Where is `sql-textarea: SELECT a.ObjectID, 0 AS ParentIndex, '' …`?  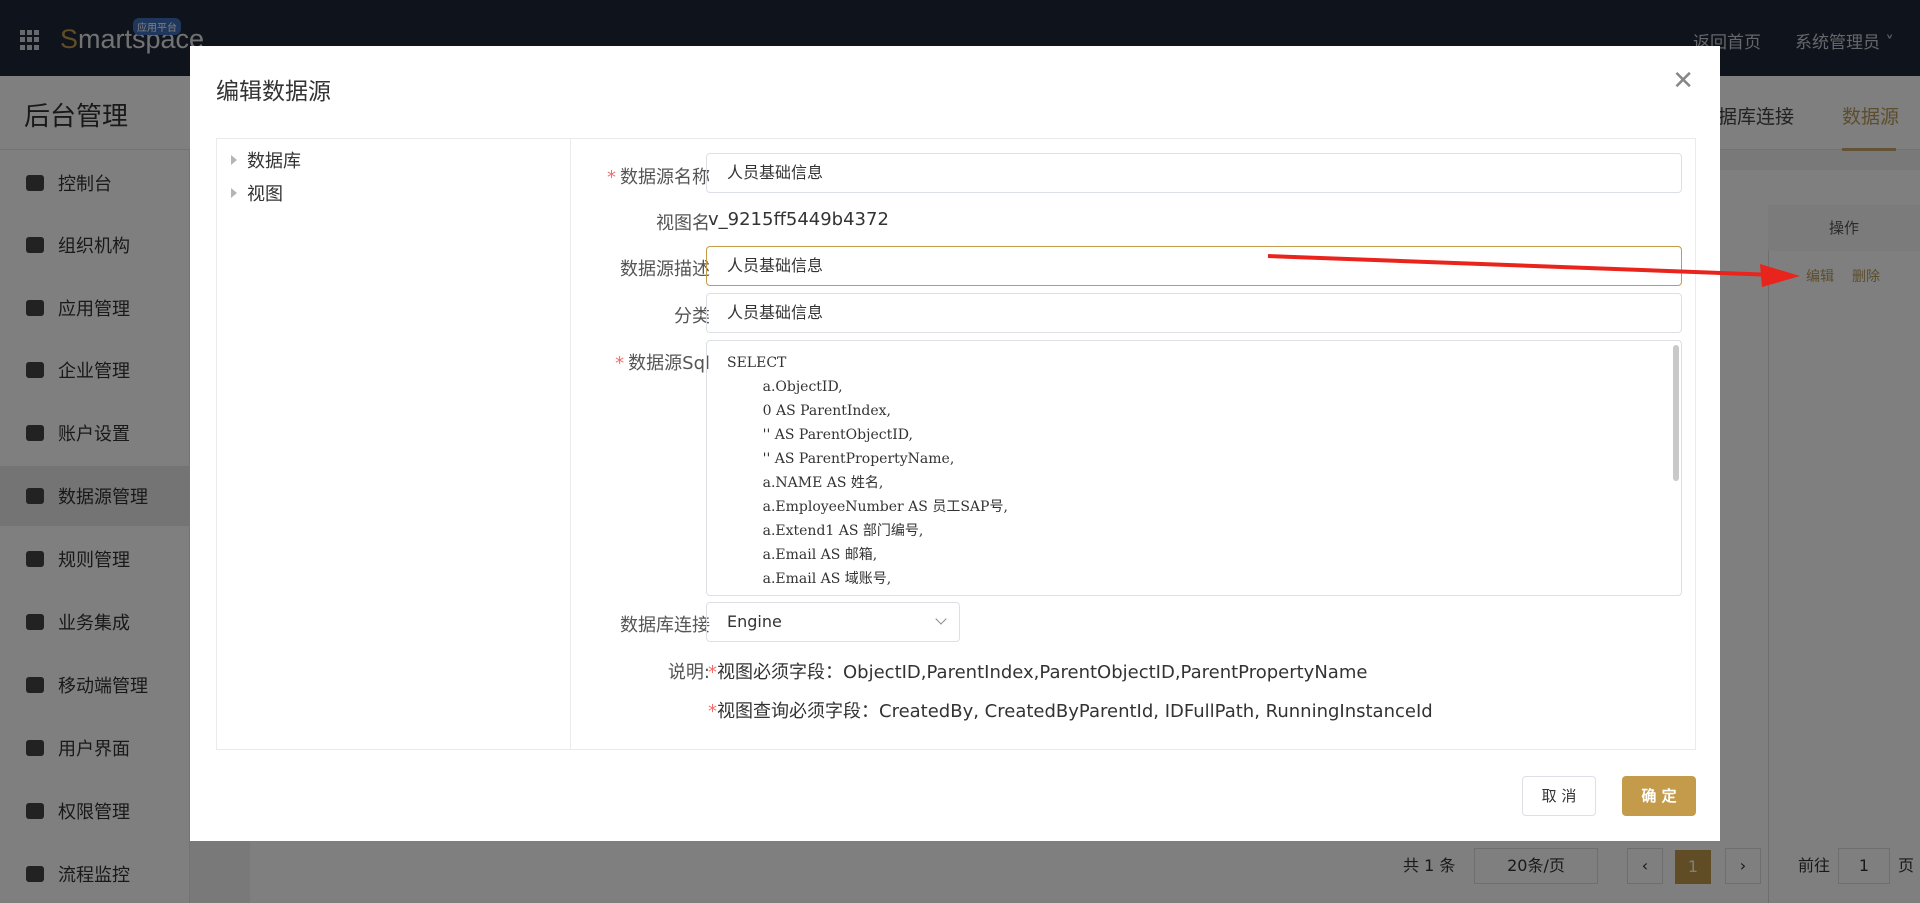
sql-textarea: SELECT a.ObjectID, 0 AS ParentIndex, '' … is located at coordinates (1194, 468).